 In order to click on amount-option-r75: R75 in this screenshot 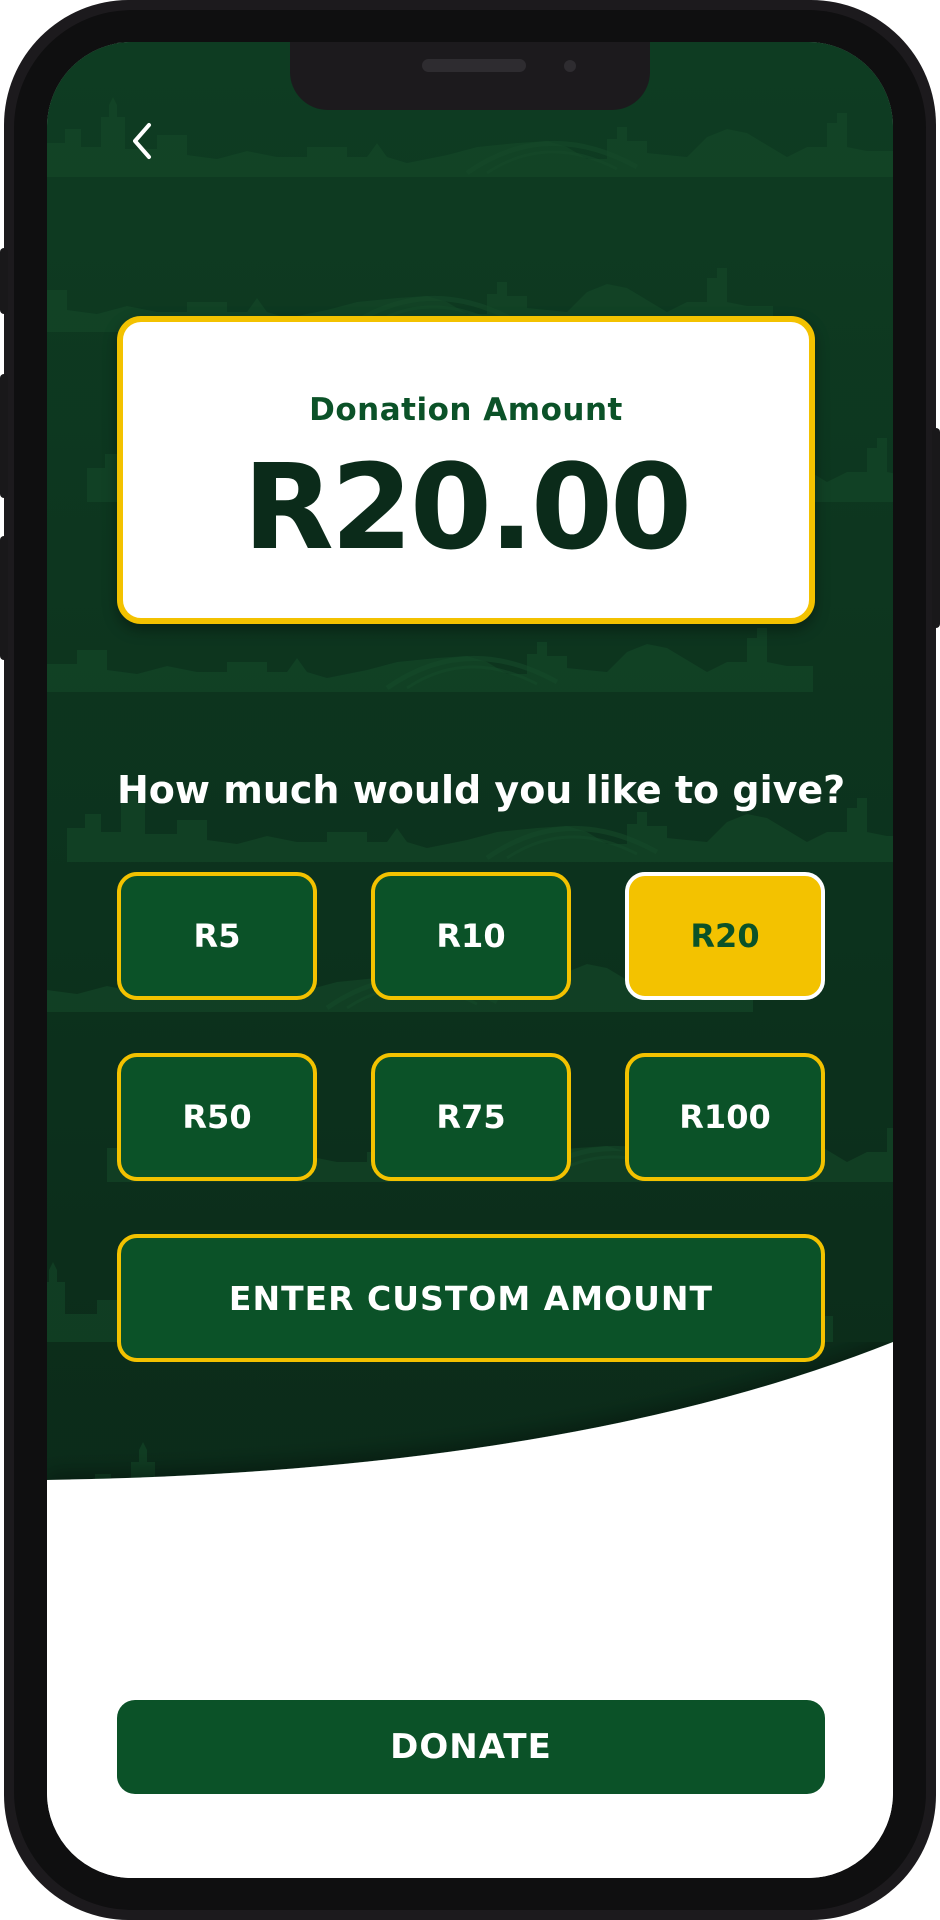, I will do `click(471, 1117)`.